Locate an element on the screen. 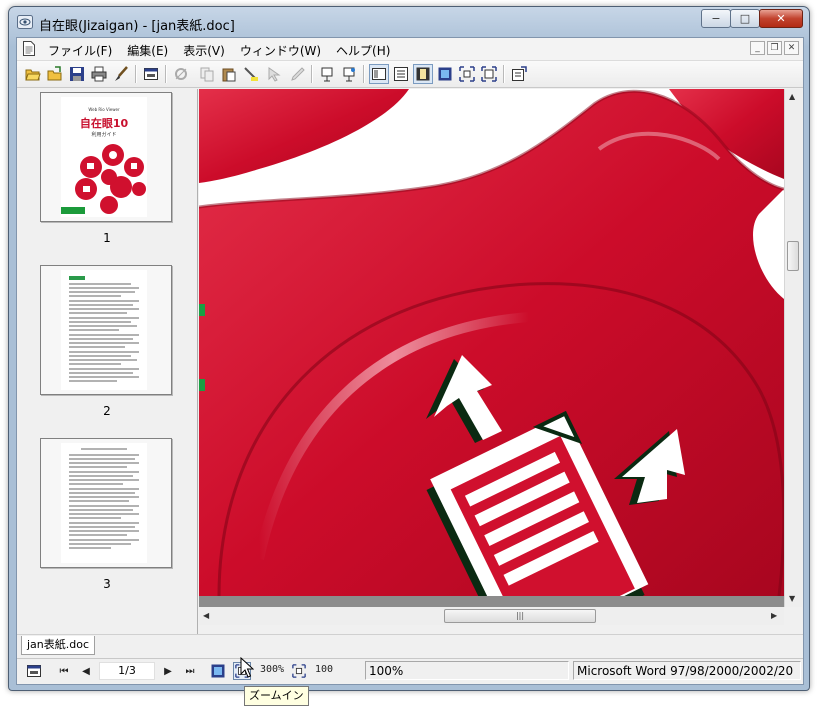  menu-view: 表示(V) is located at coordinates (204, 50).